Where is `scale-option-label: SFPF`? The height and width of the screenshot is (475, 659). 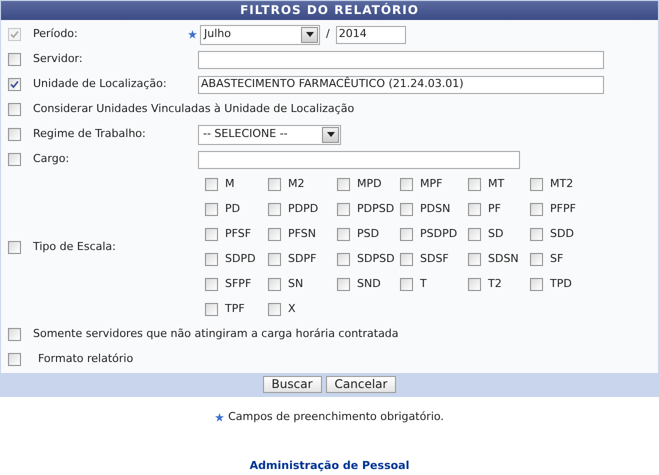 scale-option-label: SFPF is located at coordinates (238, 284).